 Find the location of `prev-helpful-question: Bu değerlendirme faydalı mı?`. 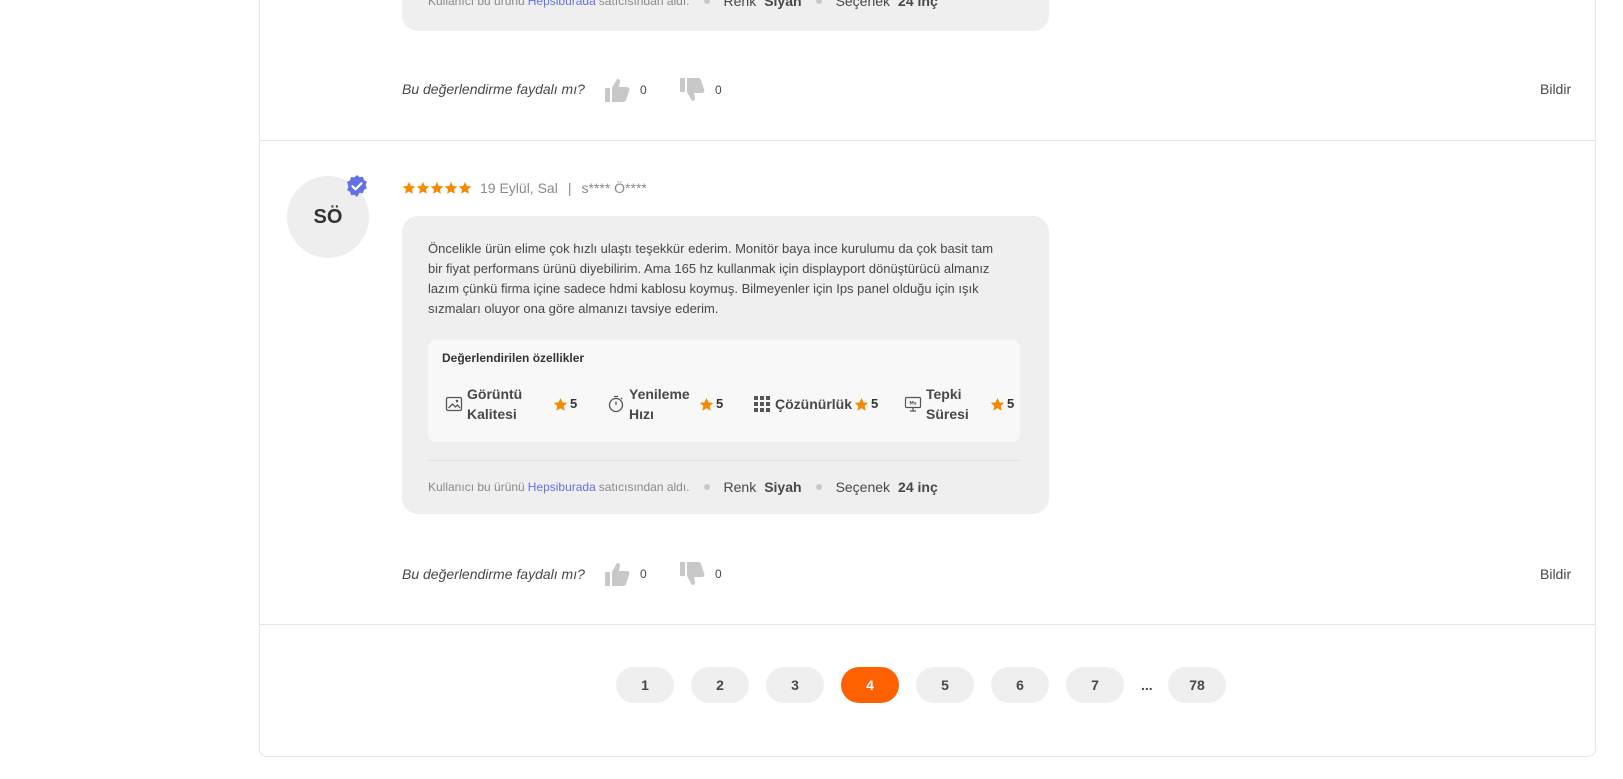

prev-helpful-question: Bu değerlendirme faydalı mı? is located at coordinates (493, 89).